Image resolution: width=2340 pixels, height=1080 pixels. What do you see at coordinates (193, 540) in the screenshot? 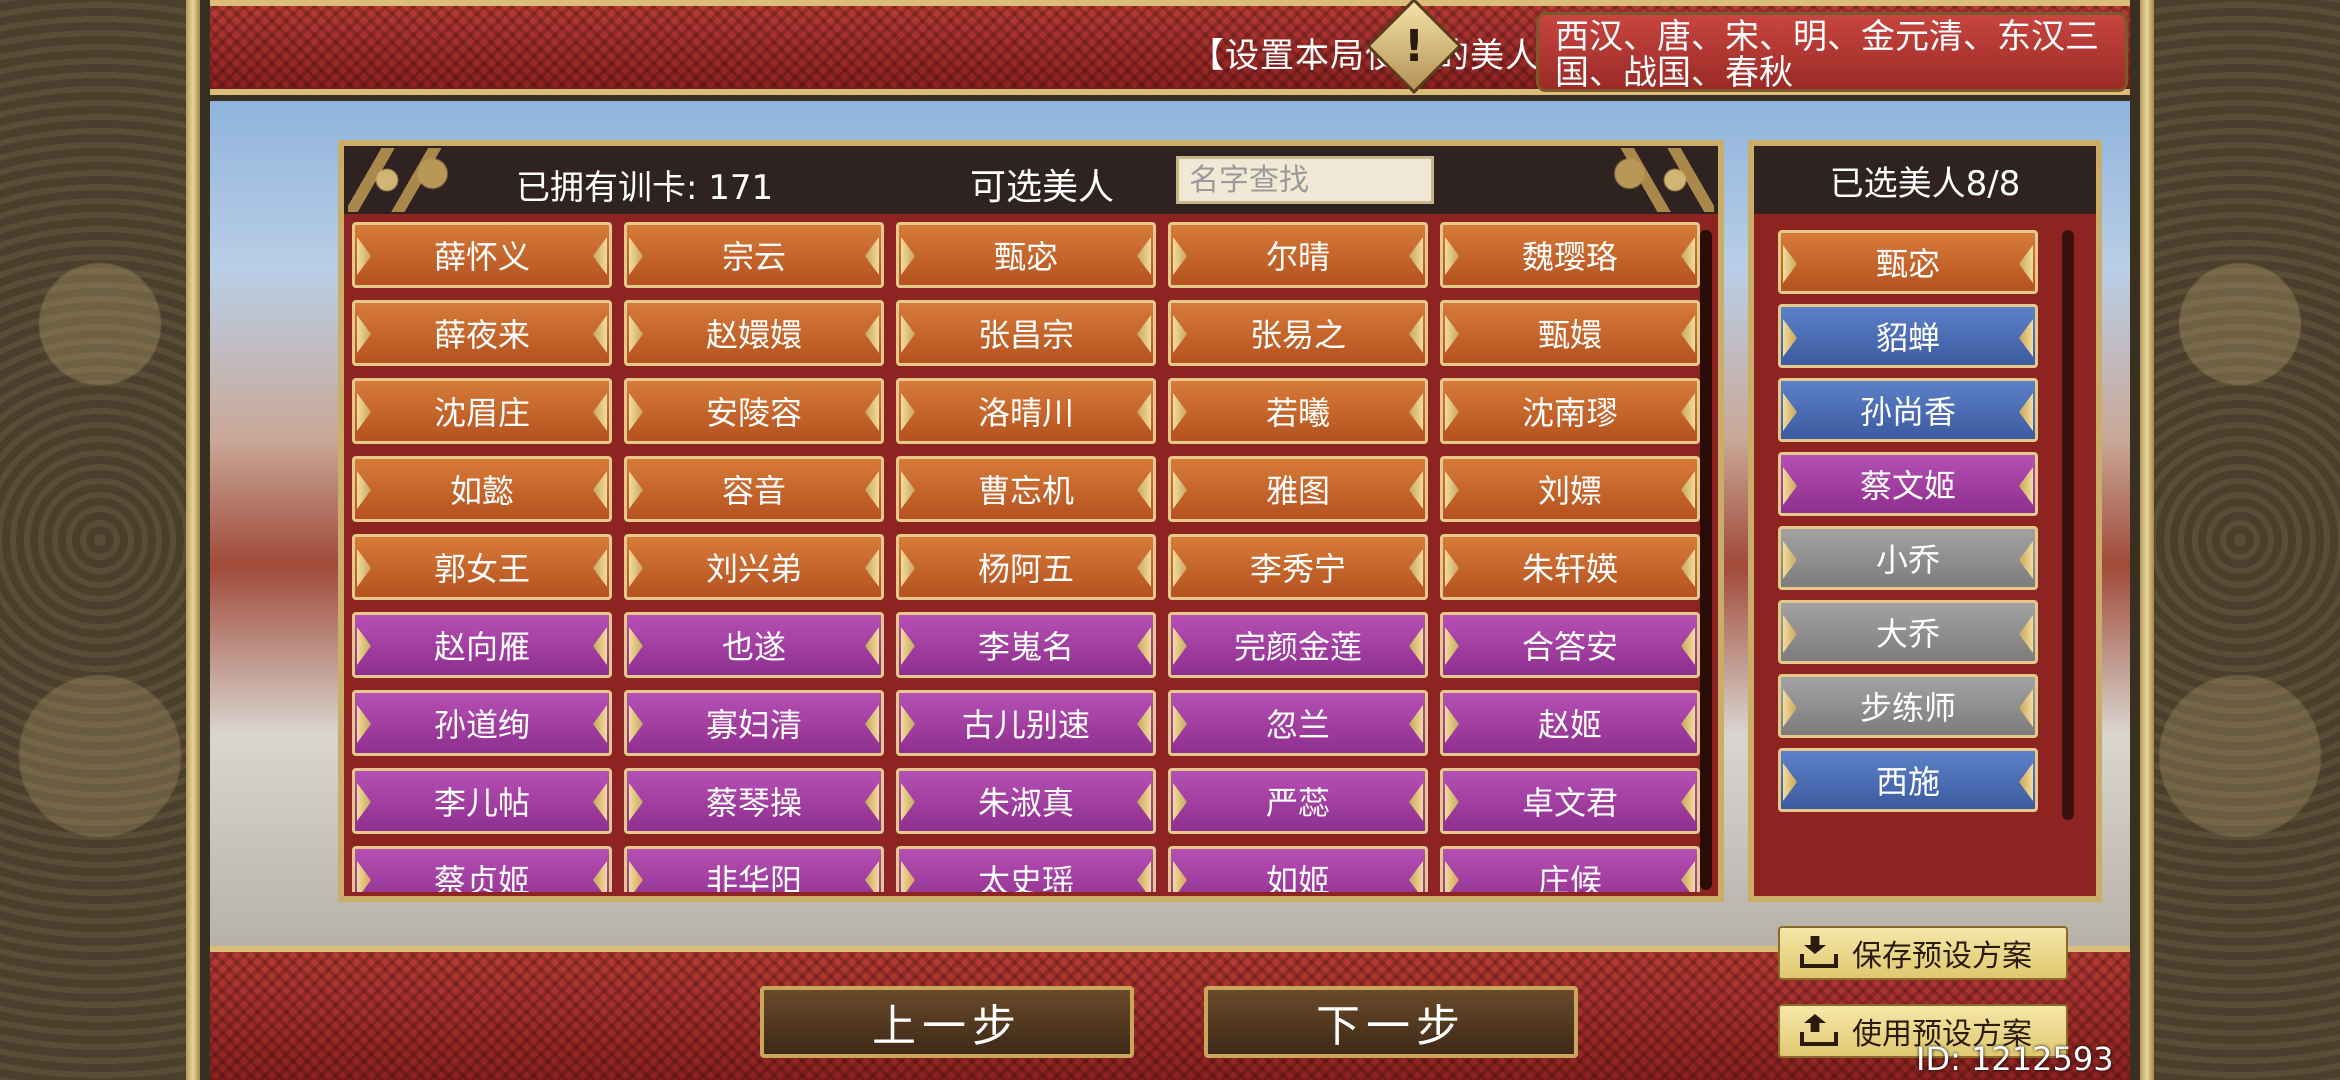
I see `left-gold-trim` at bounding box center [193, 540].